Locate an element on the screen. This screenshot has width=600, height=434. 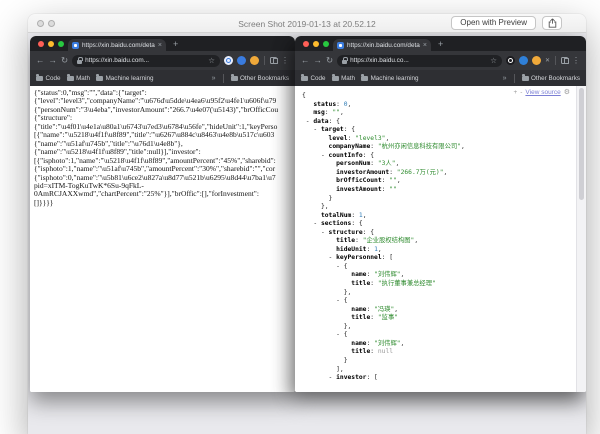
json-line: title: "企业股权结构图", is located at coordinates (438, 241).